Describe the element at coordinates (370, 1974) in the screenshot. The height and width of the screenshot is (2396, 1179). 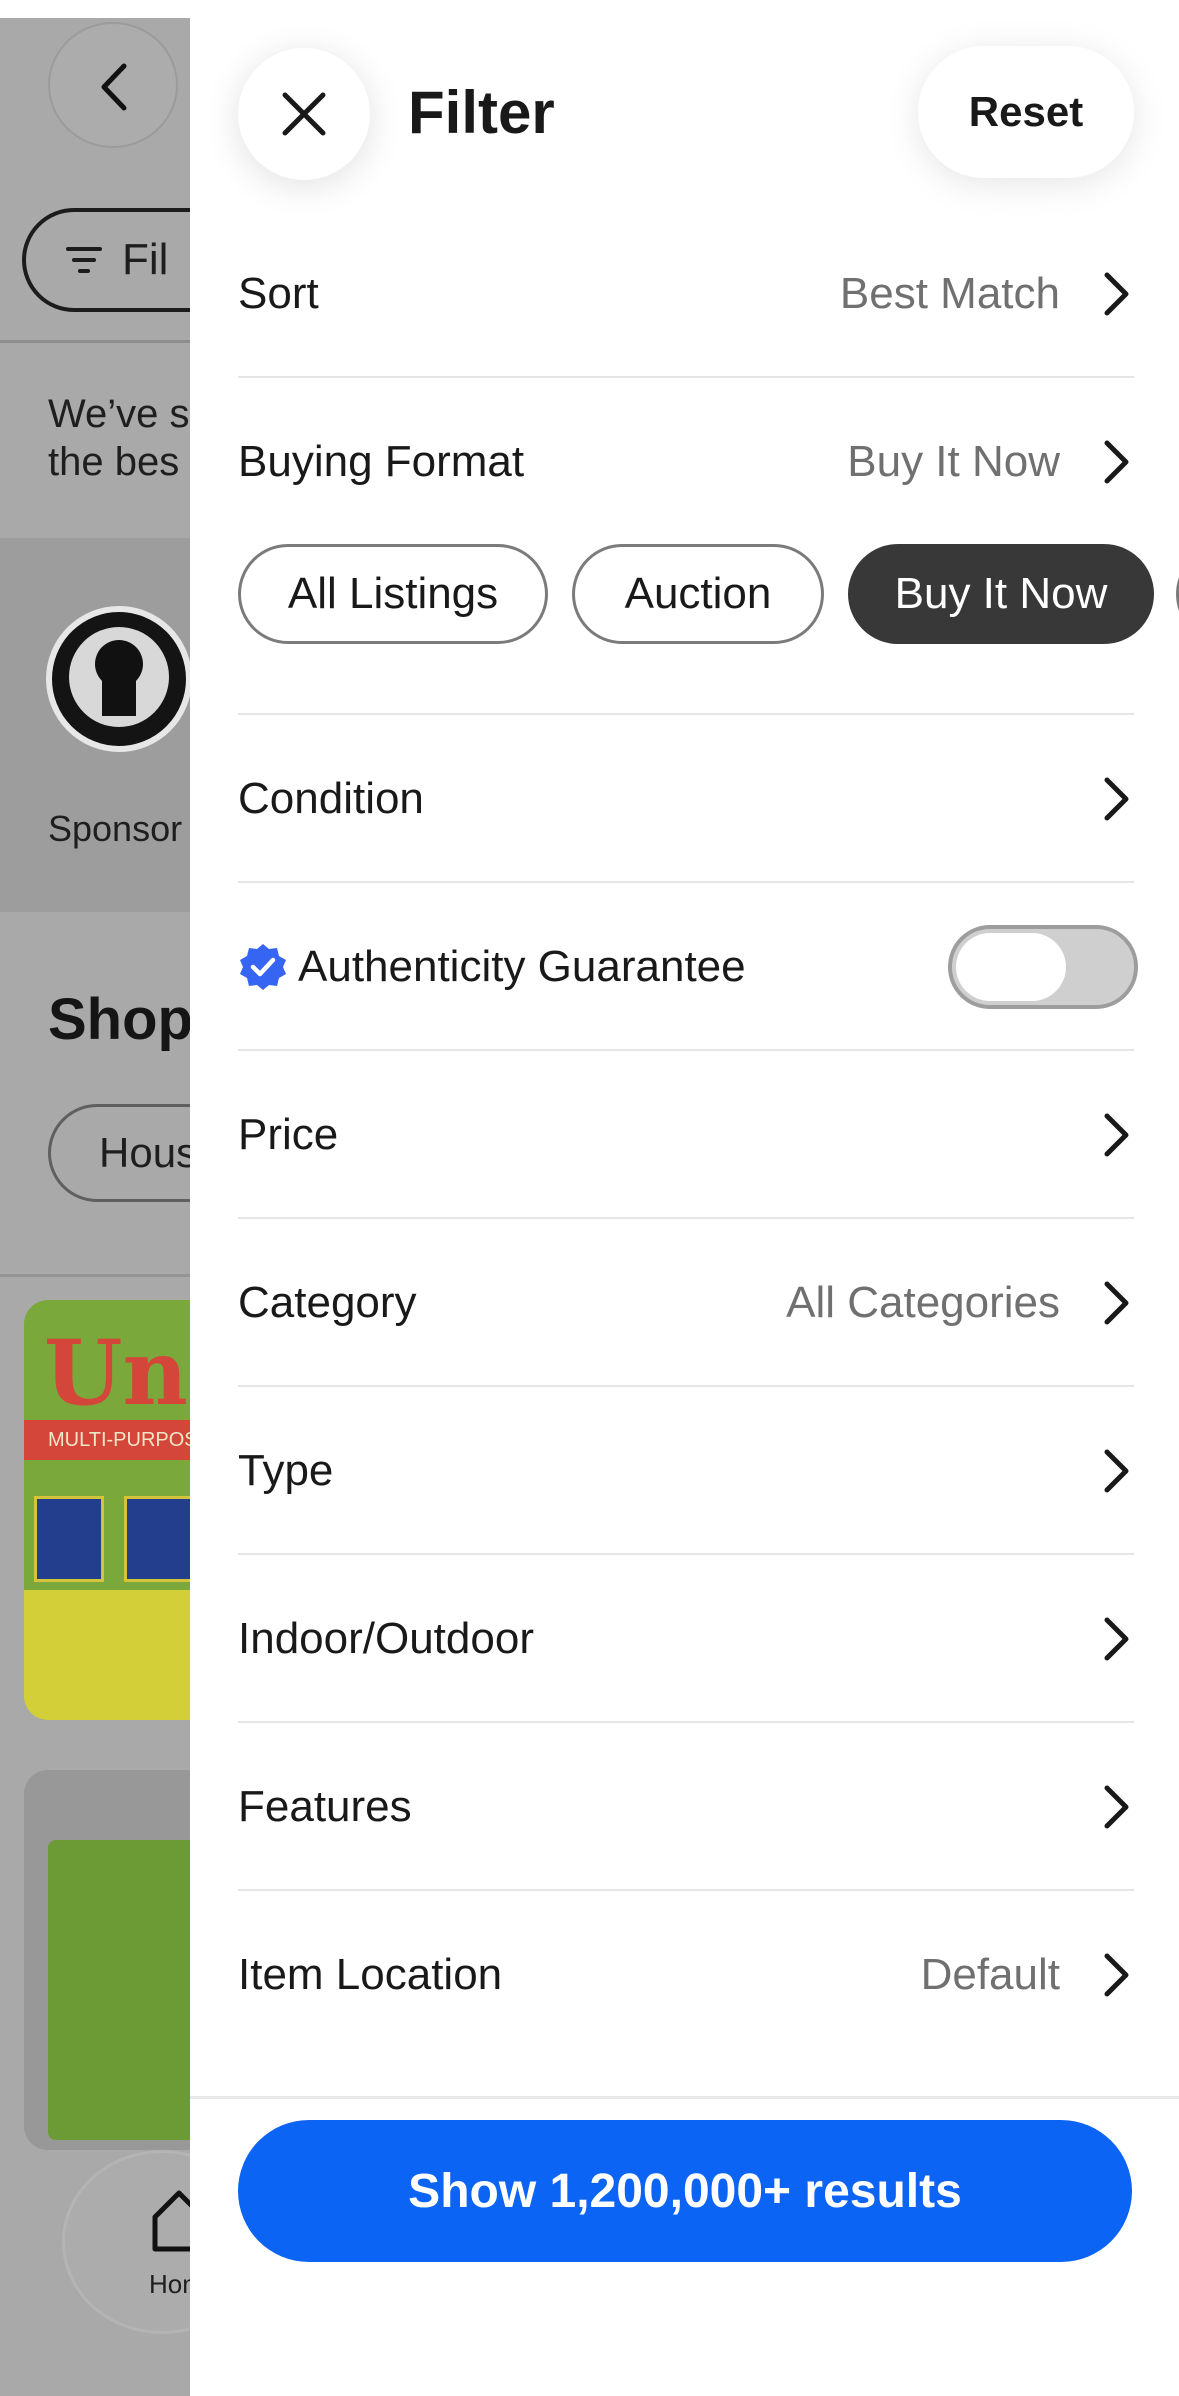
I see `item-location-label: Item Location` at that location.